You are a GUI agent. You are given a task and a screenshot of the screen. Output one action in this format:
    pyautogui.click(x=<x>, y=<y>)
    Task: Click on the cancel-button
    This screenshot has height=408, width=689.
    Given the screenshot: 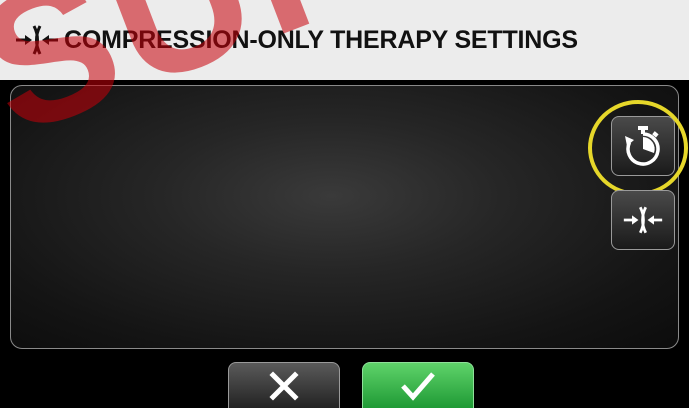 What is the action you would take?
    pyautogui.click(x=284, y=385)
    